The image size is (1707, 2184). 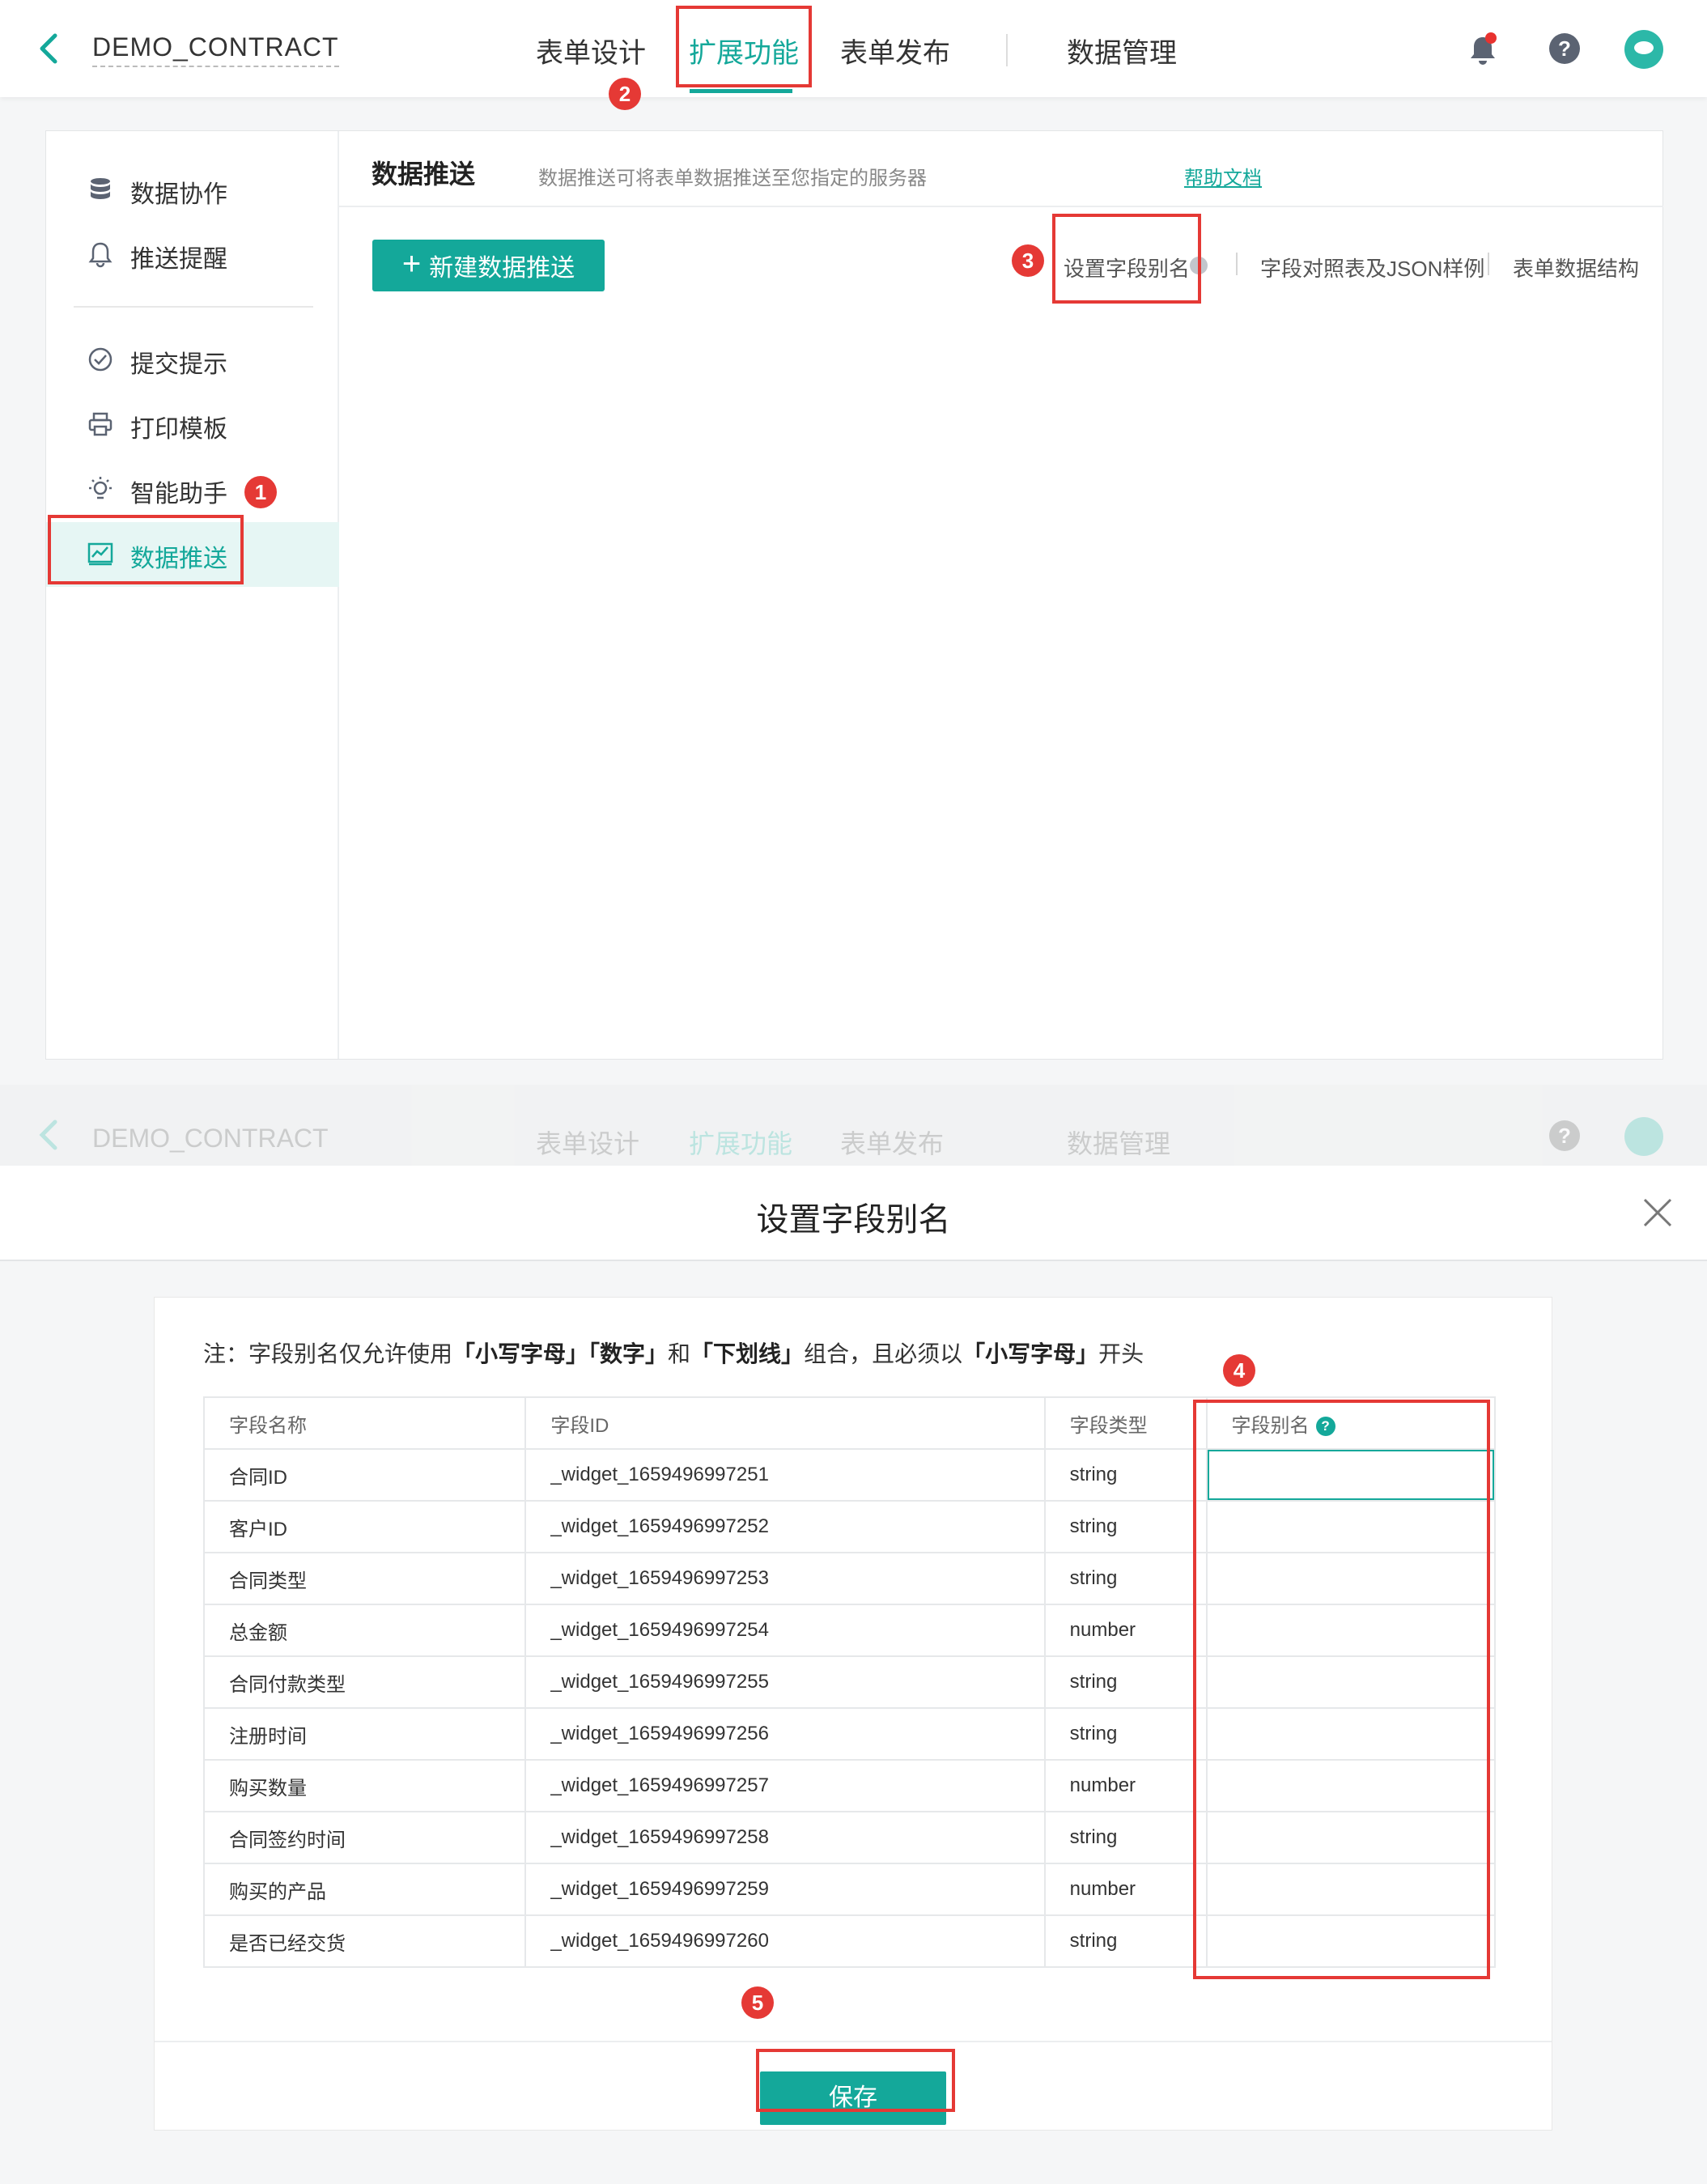 What do you see at coordinates (1028, 260) in the screenshot?
I see `annotation-badge-3: 3` at bounding box center [1028, 260].